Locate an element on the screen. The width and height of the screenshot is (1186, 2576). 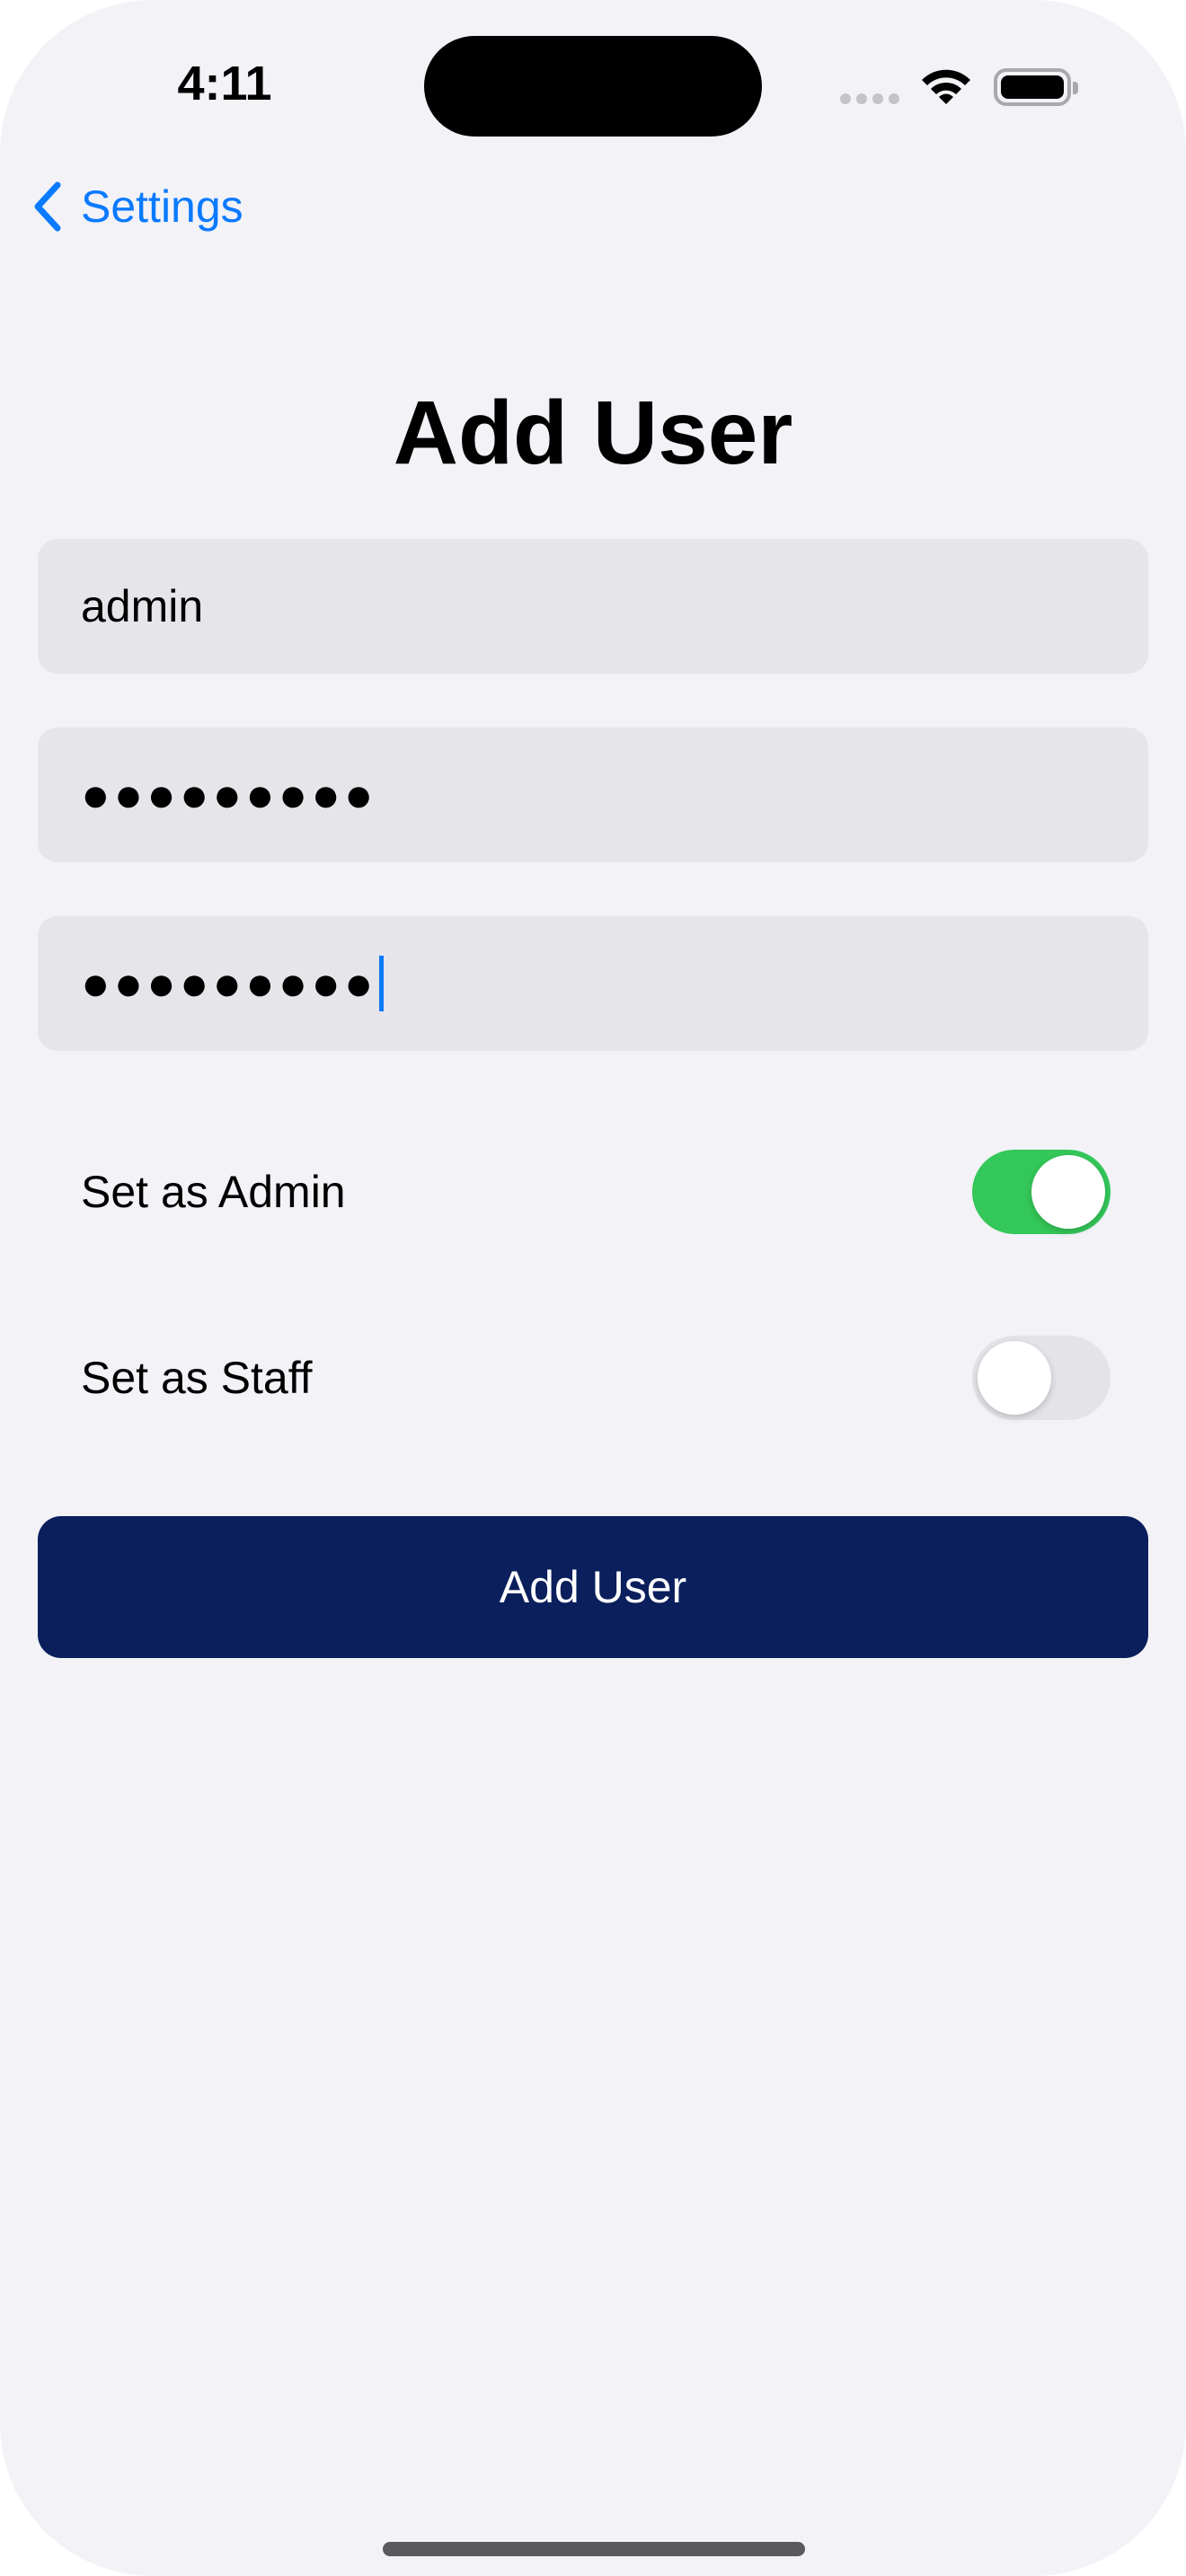
battery-icon is located at coordinates (1036, 87).